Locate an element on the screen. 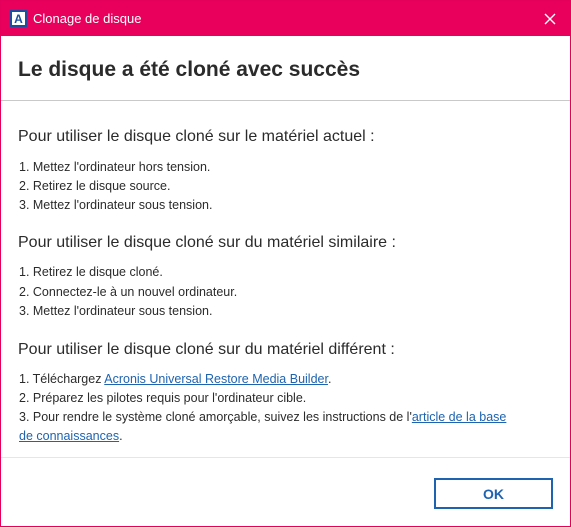  step-item: 1. Retirez le disque cloné. is located at coordinates (91, 272).